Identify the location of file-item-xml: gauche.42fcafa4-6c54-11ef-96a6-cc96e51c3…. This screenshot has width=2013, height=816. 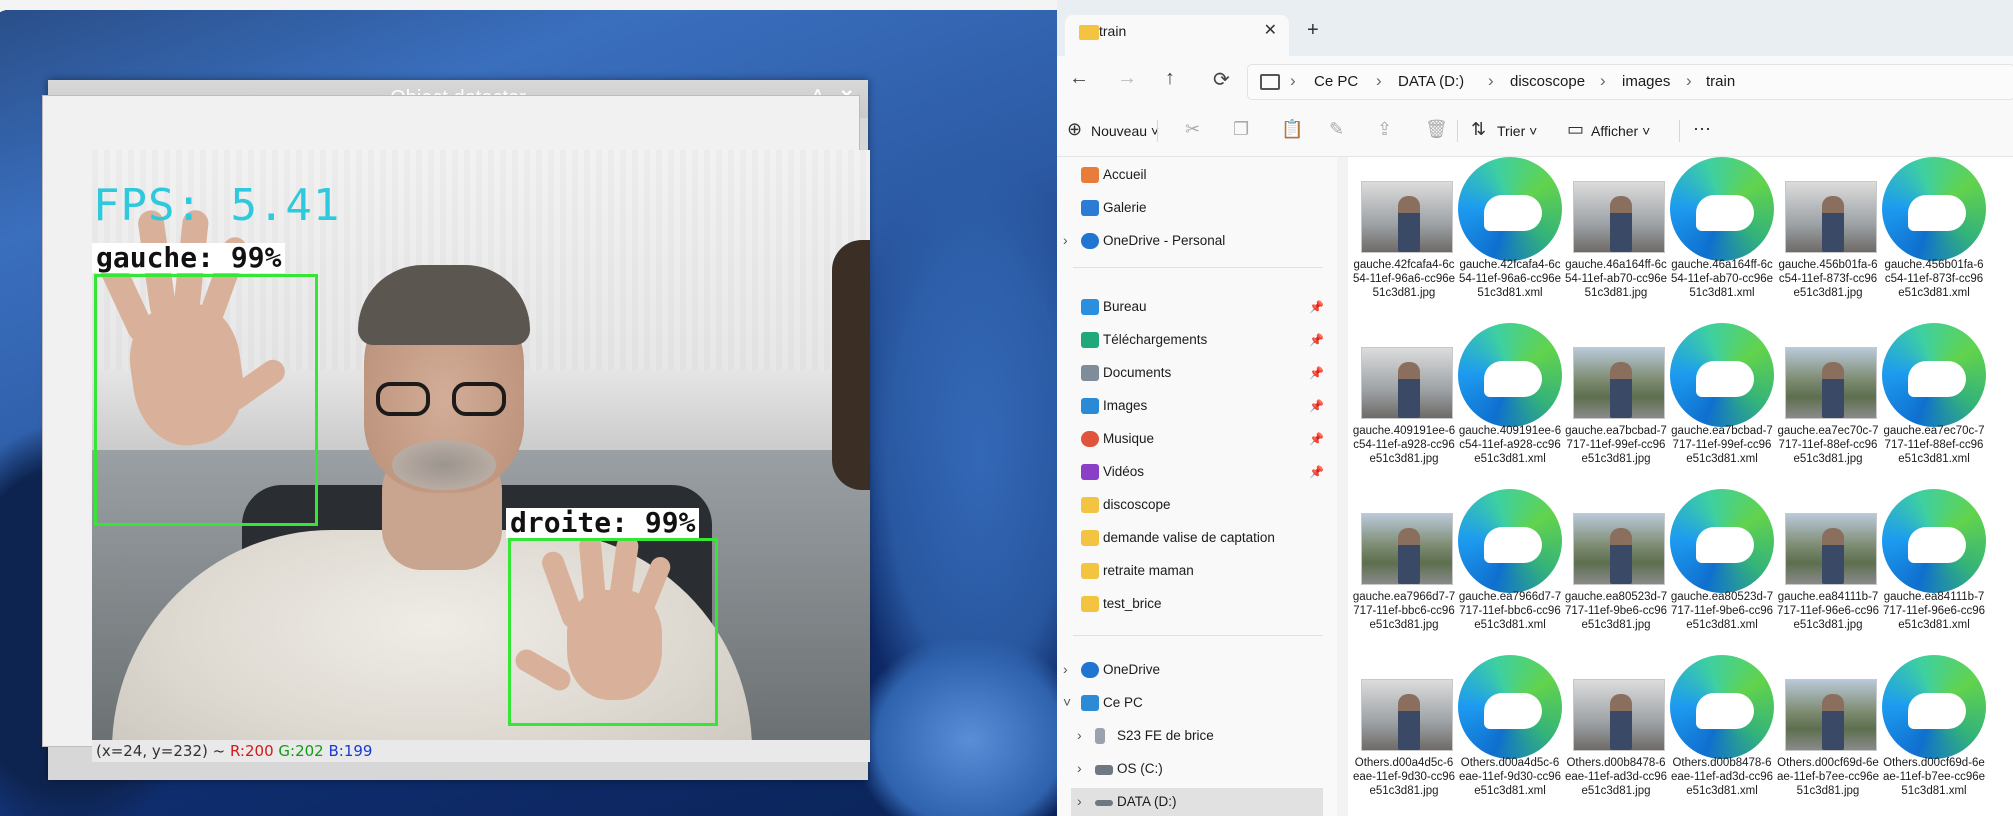
(1510, 237).